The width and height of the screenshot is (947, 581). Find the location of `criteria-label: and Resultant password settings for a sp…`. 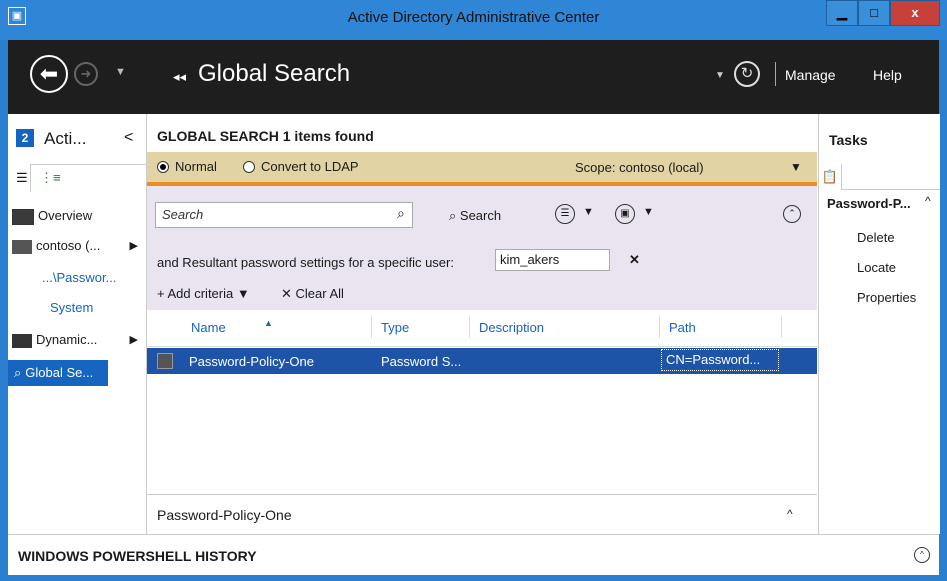

criteria-label: and Resultant password settings for a sp… is located at coordinates (305, 262).